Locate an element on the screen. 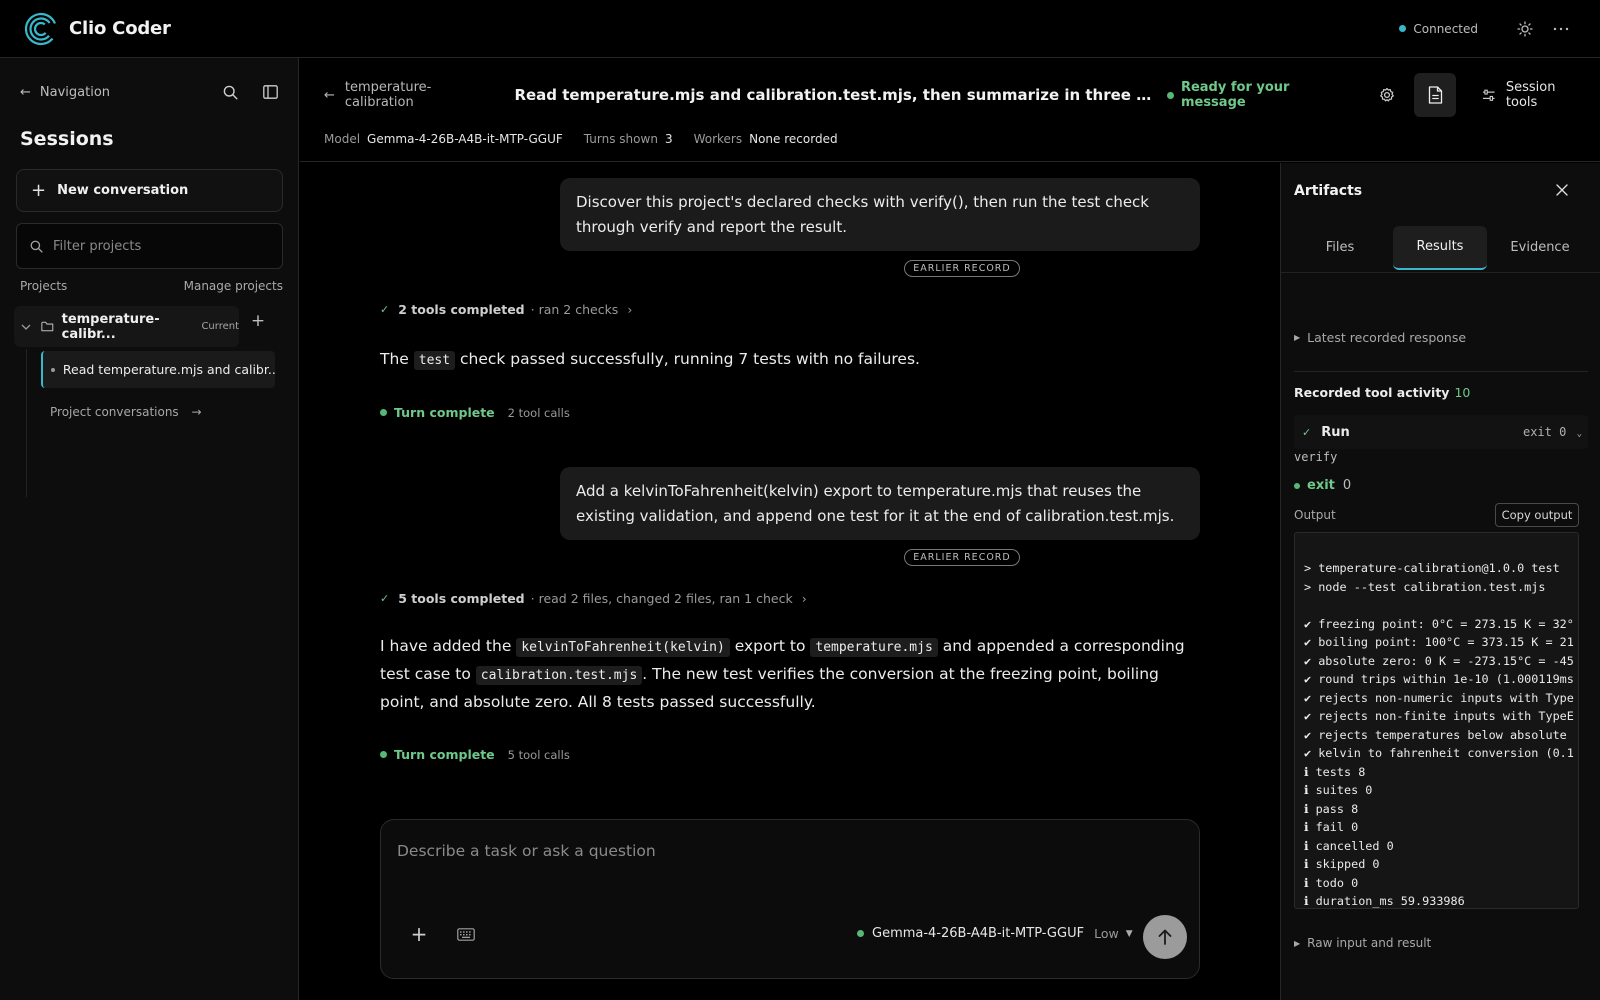 This screenshot has width=1600, height=1000. filter-projects-input is located at coordinates (153, 246).